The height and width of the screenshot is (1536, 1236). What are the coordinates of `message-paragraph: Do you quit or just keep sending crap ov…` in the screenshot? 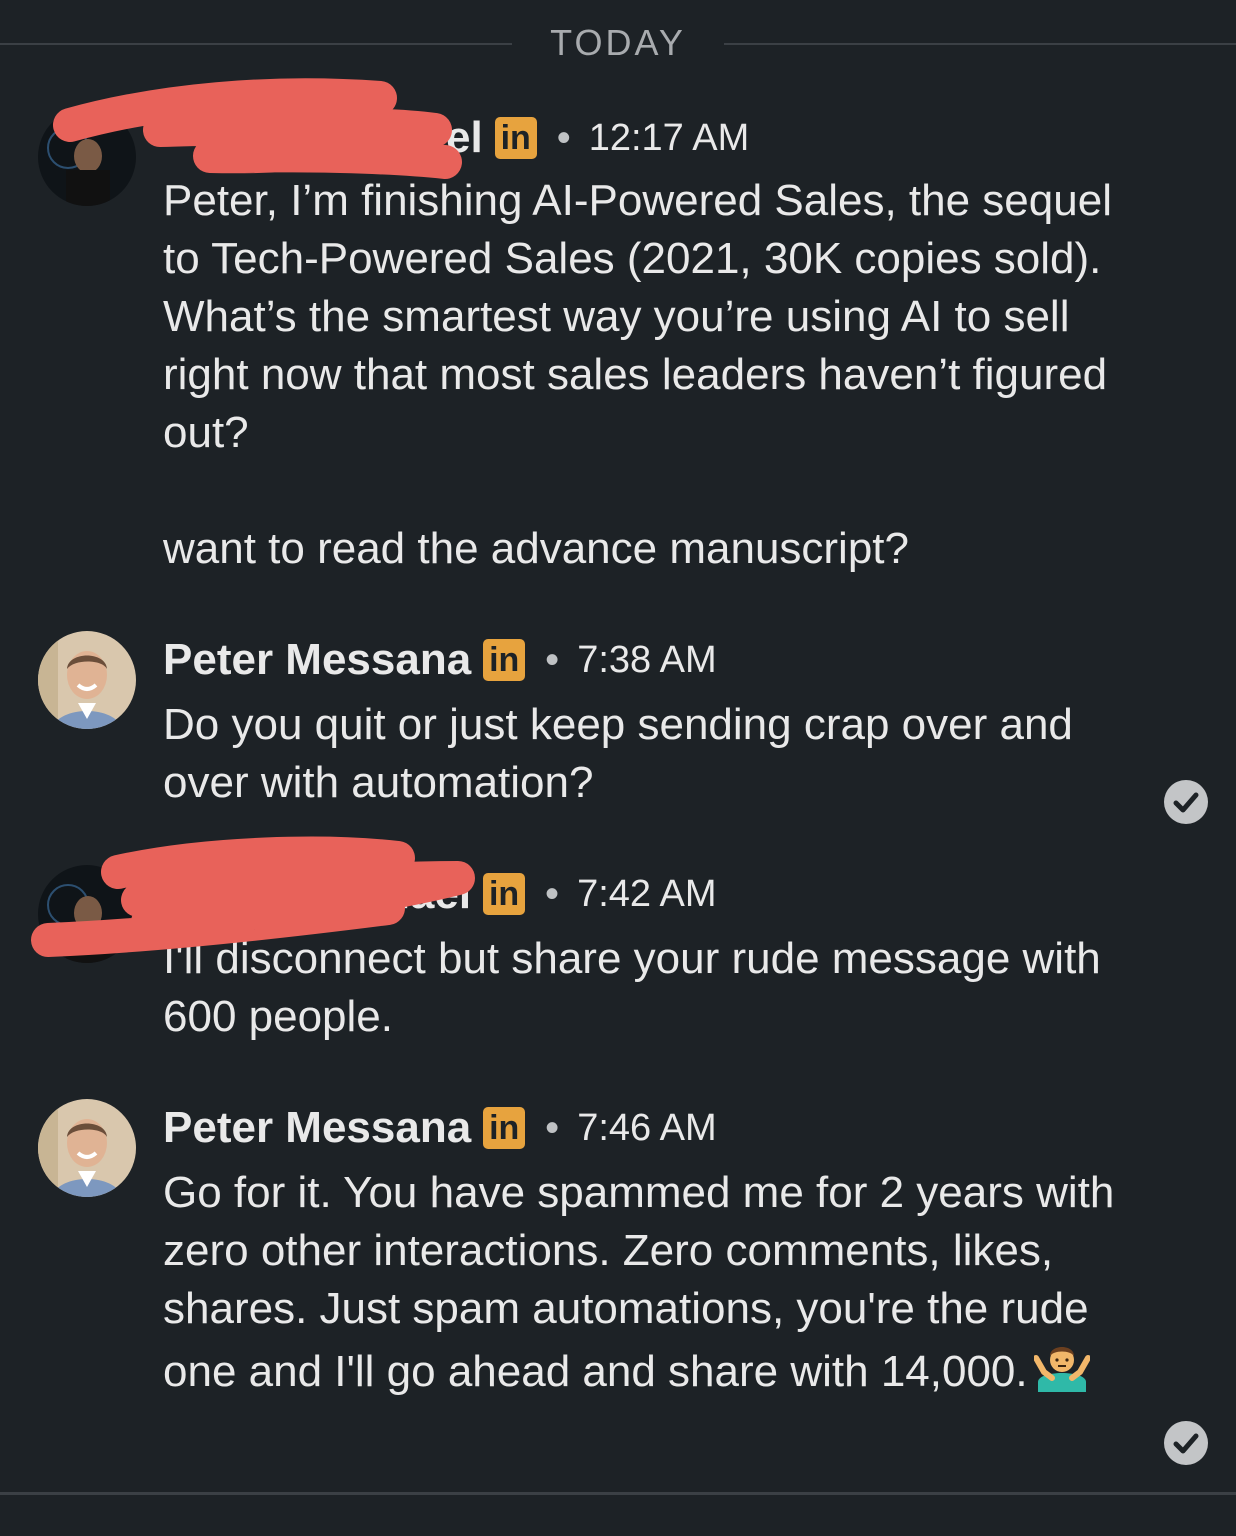 It's located at (618, 753).